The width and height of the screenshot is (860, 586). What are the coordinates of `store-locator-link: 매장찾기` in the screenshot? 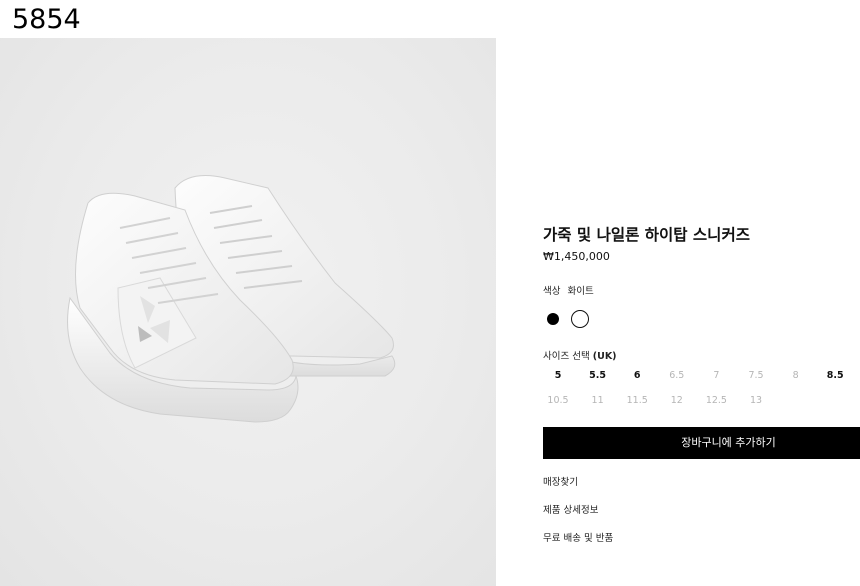 It's located at (560, 481).